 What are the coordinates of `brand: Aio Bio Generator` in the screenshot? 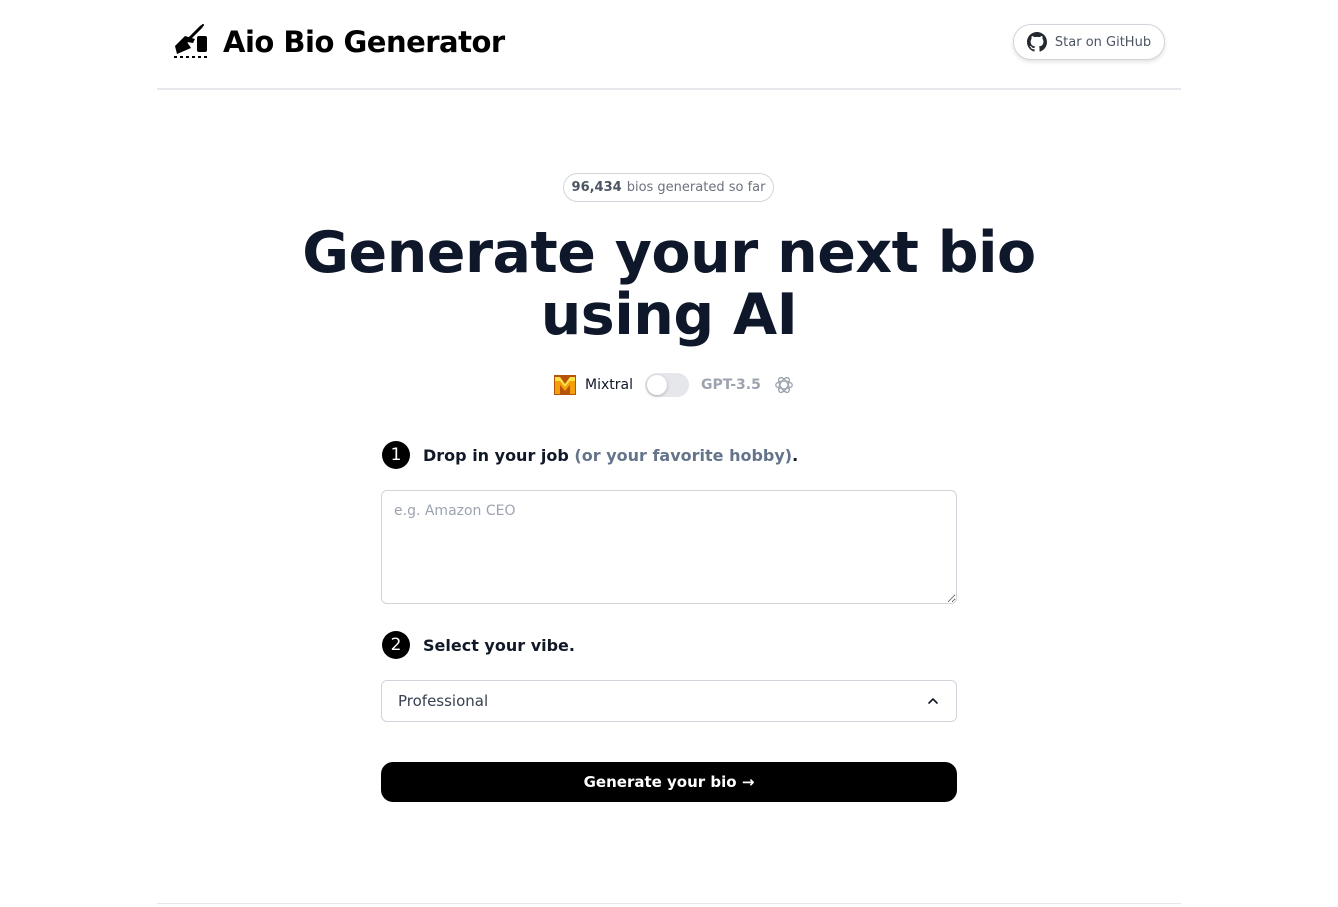 It's located at (338, 42).